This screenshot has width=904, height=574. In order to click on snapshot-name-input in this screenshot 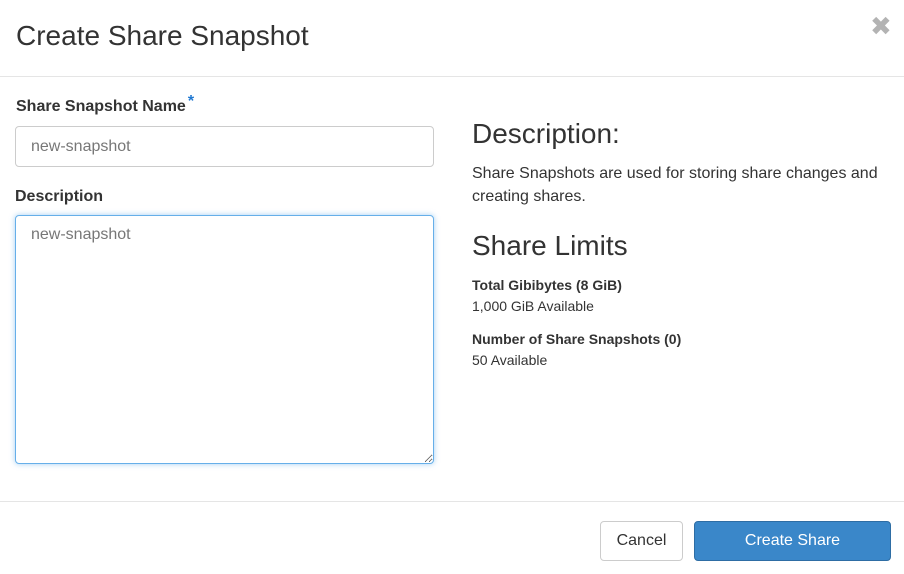, I will do `click(224, 146)`.